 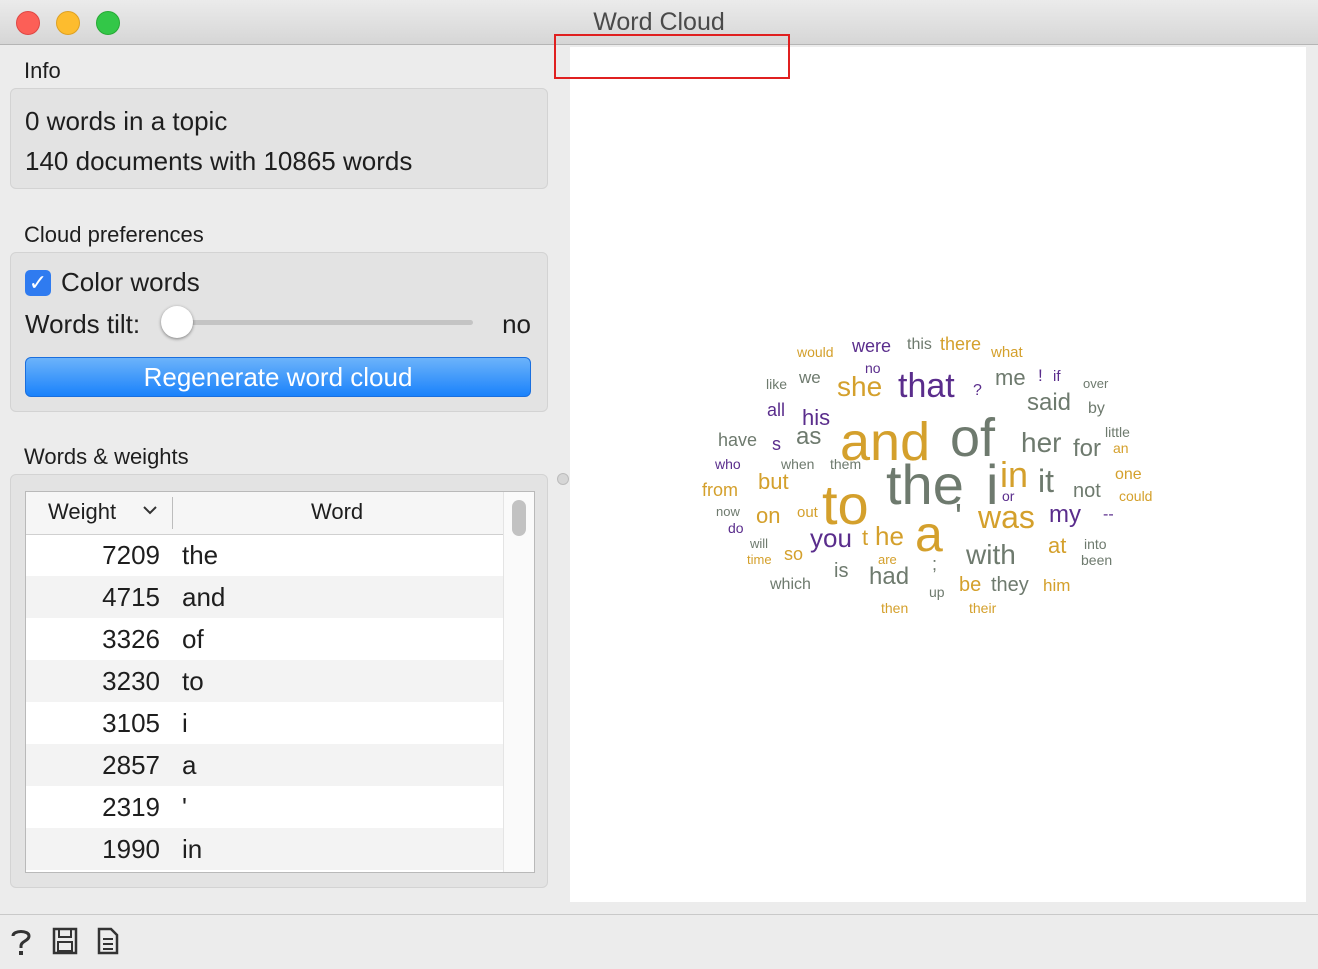 What do you see at coordinates (1096, 408) in the screenshot?
I see `cloud-word: by` at bounding box center [1096, 408].